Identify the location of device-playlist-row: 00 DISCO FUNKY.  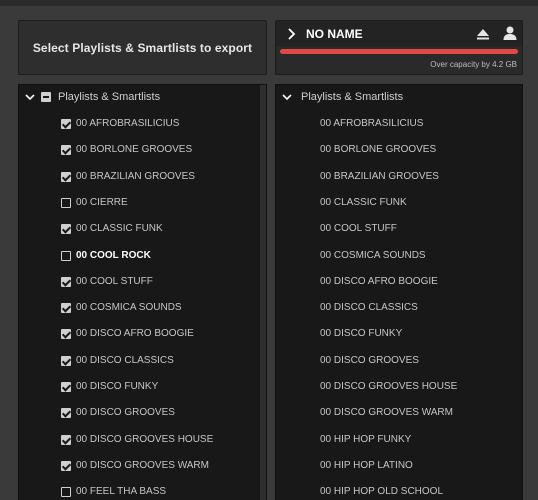
(399, 334).